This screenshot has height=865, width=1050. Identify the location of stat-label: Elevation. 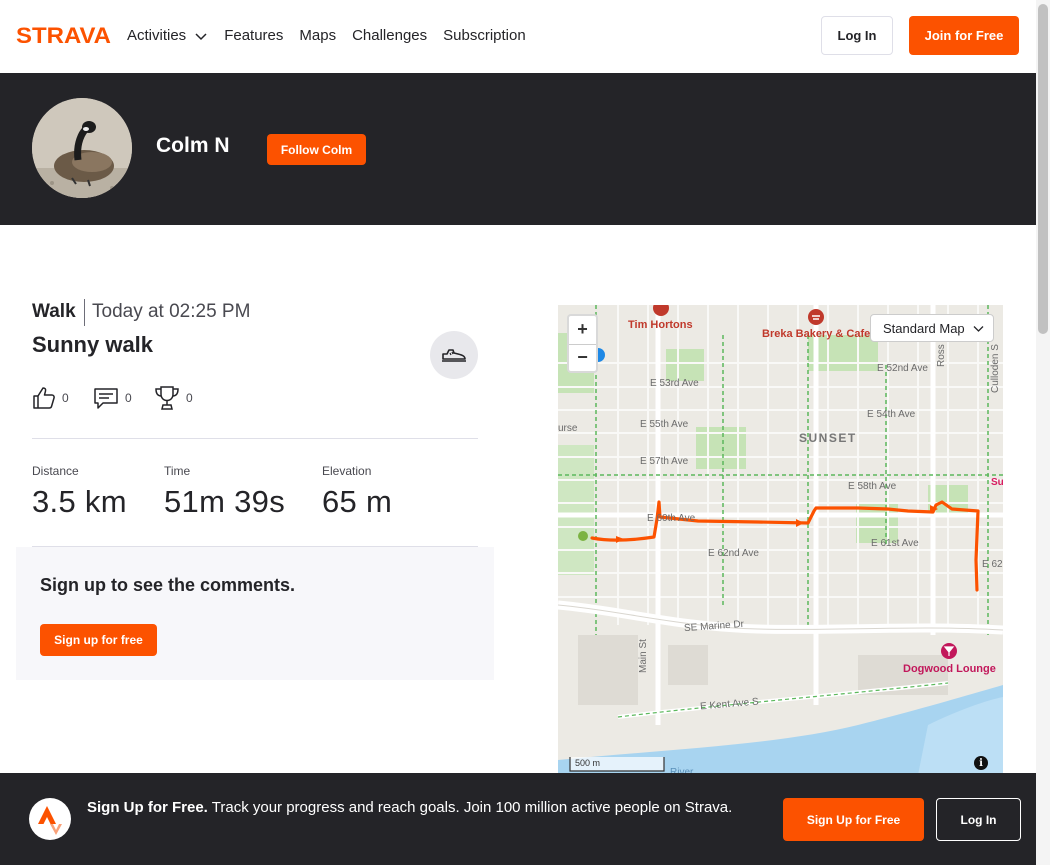
(347, 471).